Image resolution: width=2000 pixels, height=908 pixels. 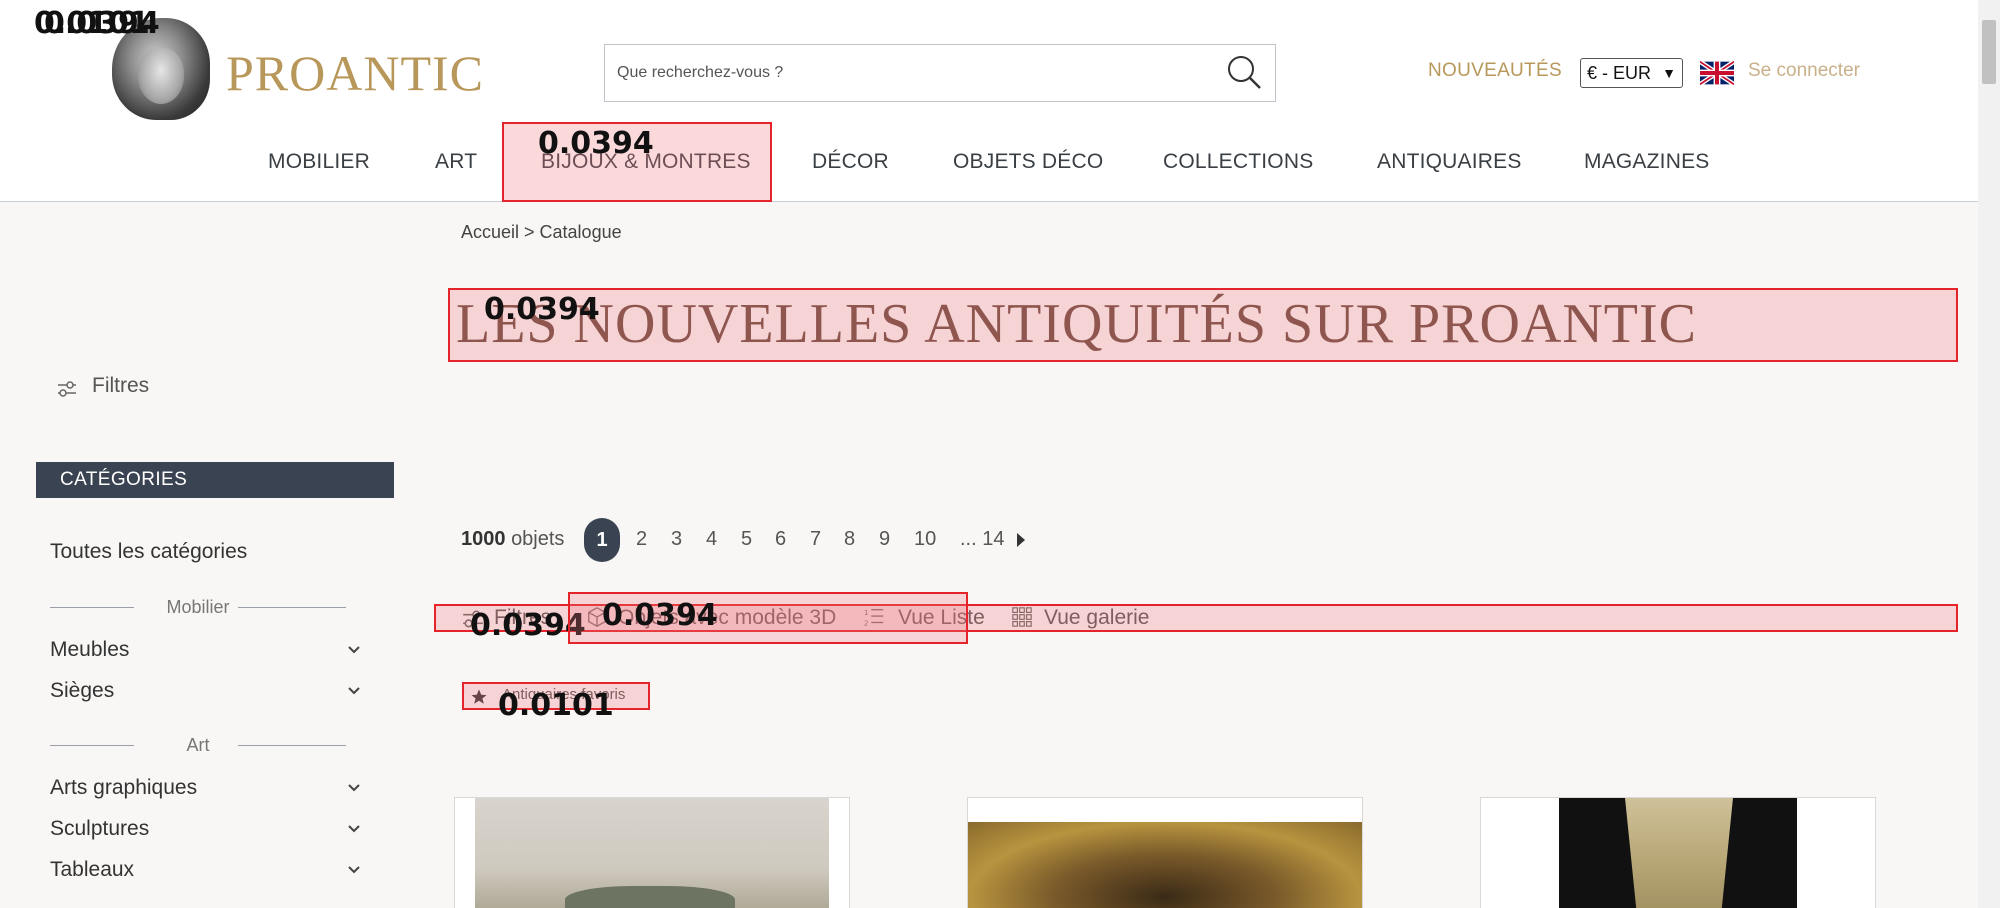 What do you see at coordinates (1646, 162) in the screenshot?
I see `nav-magazines: MAGAZINES` at bounding box center [1646, 162].